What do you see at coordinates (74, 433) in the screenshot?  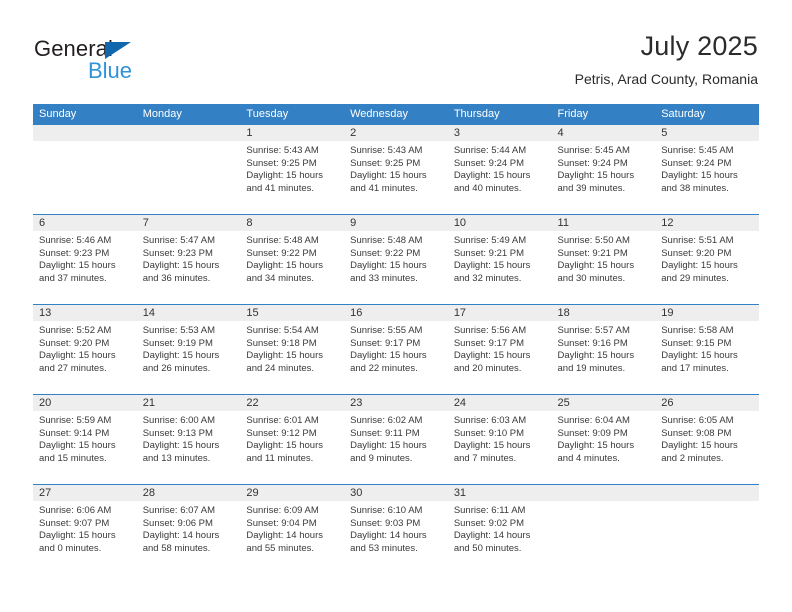 I see `sunset-line: Sunset: 9:14 PM` at bounding box center [74, 433].